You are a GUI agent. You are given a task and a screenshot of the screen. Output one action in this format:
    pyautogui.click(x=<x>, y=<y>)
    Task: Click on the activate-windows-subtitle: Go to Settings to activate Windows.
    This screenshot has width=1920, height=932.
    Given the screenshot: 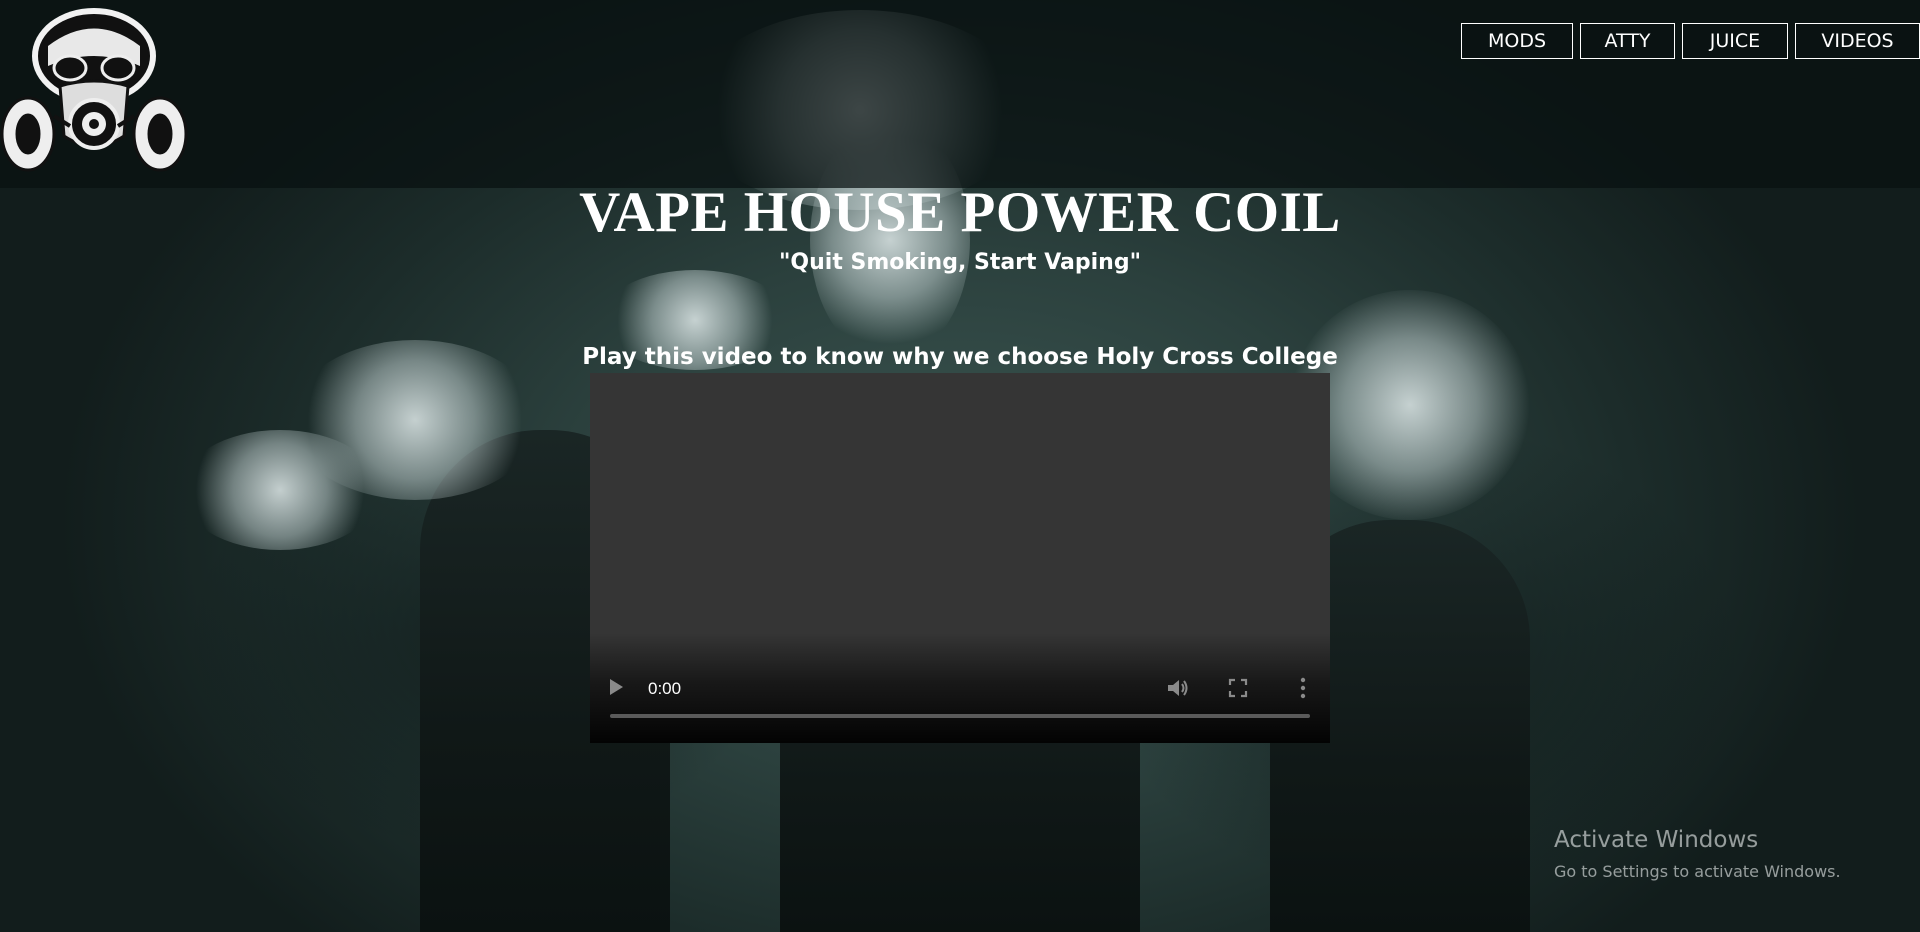 What is the action you would take?
    pyautogui.click(x=1697, y=871)
    